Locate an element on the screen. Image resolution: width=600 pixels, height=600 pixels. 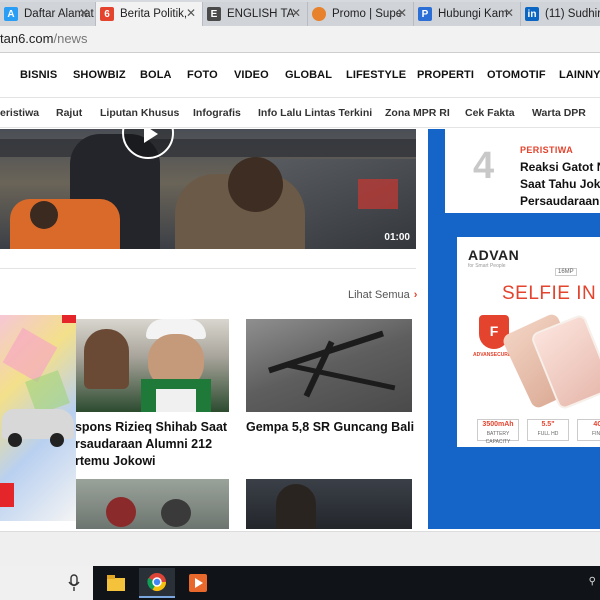
url-host: tan6.com is located at coordinates (27, 38).